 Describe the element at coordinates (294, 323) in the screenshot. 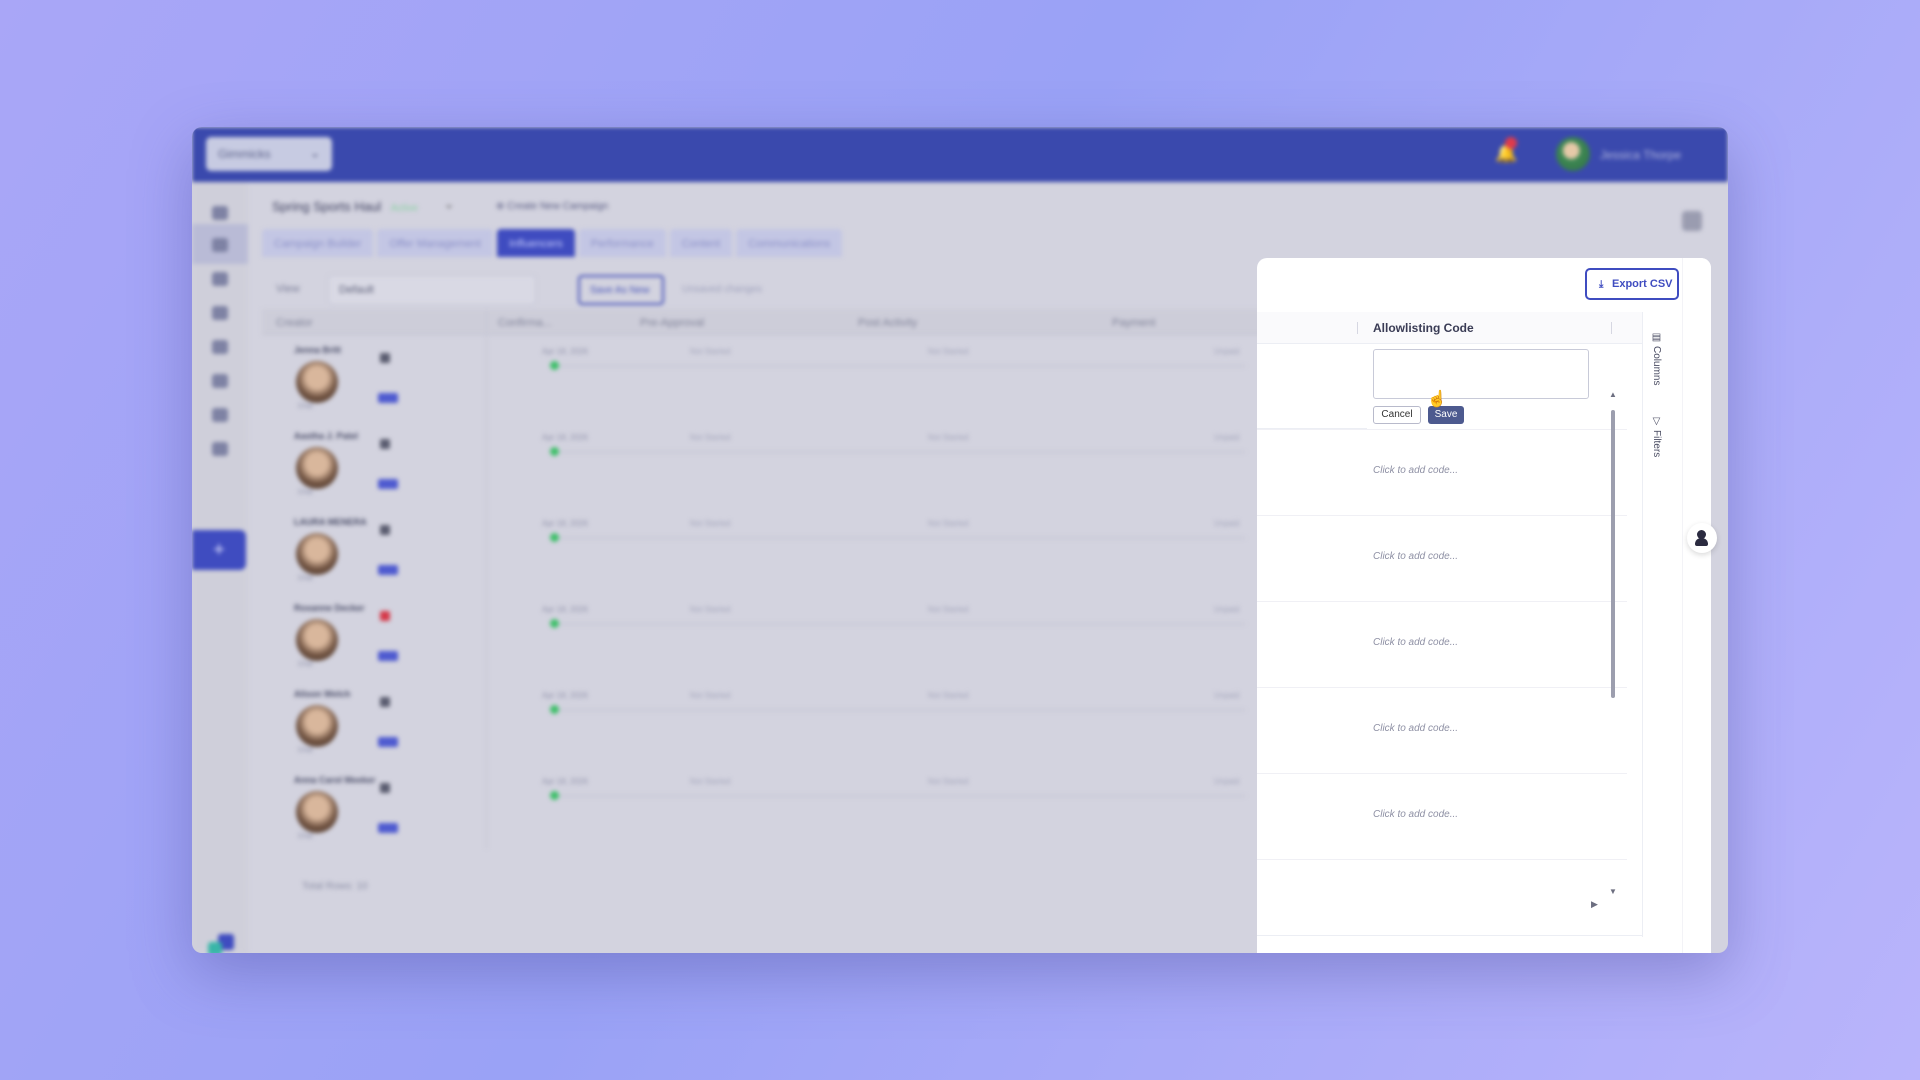

I see `column-header: Creator` at that location.